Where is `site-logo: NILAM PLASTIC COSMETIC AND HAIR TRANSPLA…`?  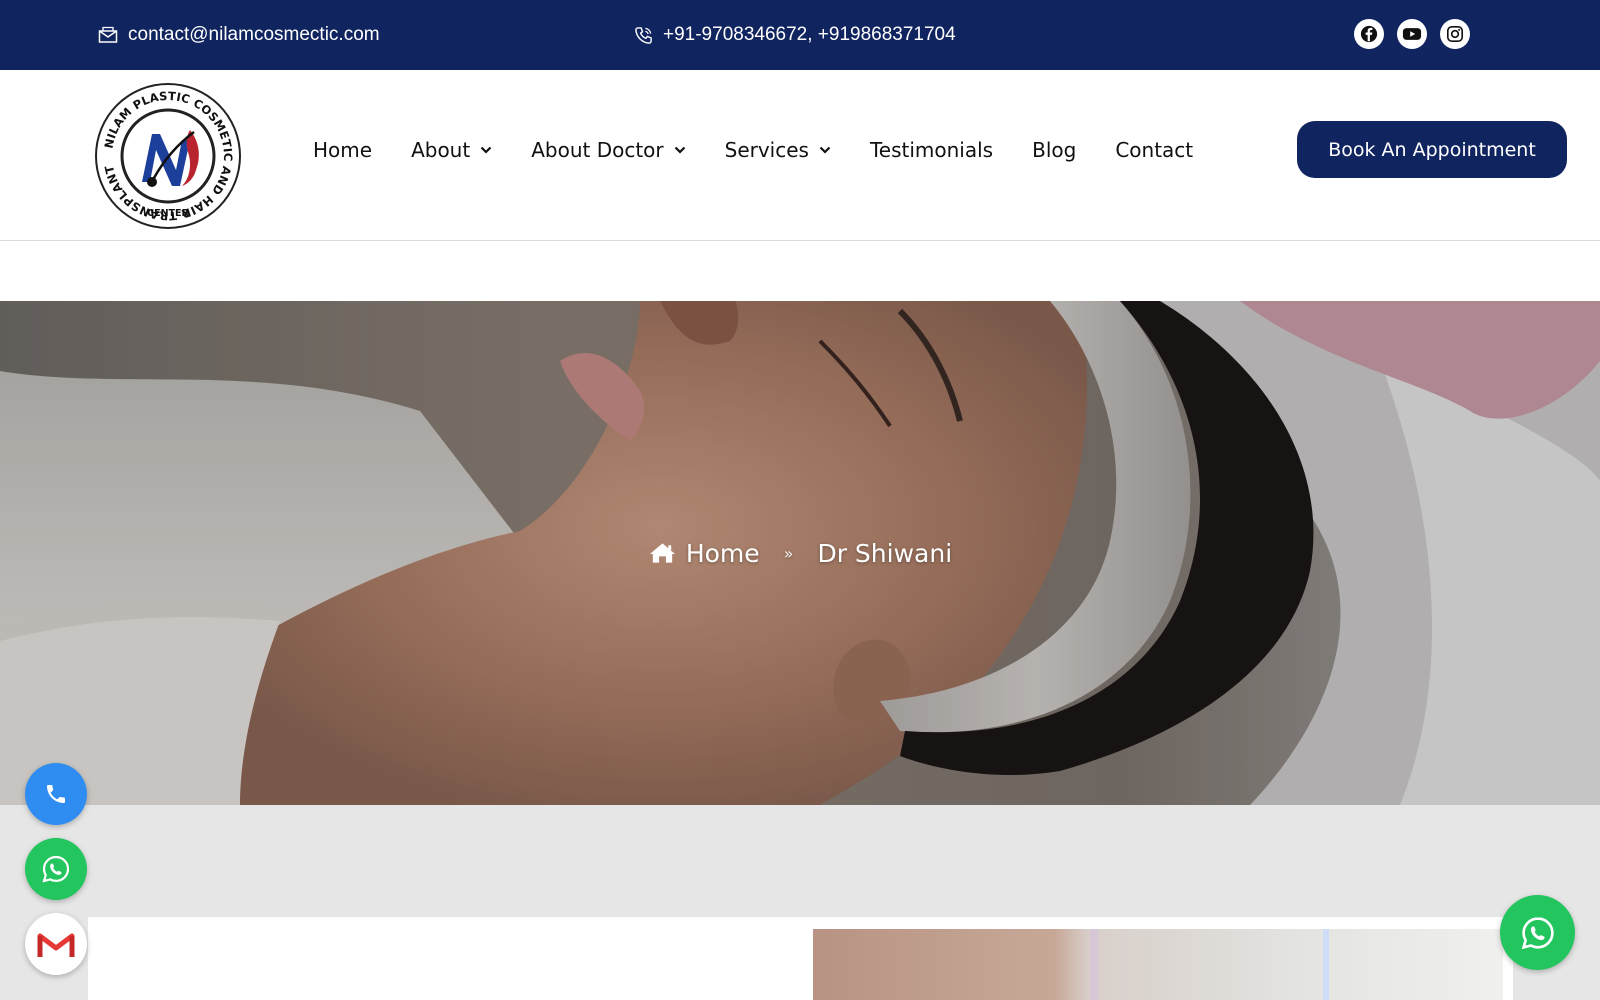
site-logo: NILAM PLASTIC COSMETIC AND HAIR TRANSPLA… is located at coordinates (168, 156).